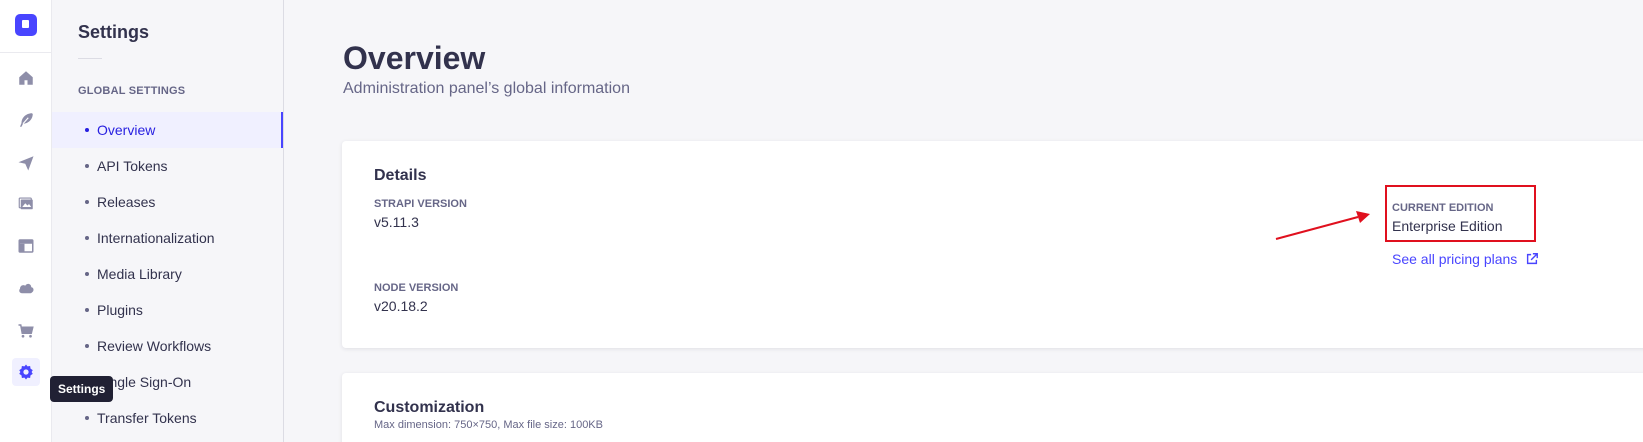 Image resolution: width=1643 pixels, height=442 pixels. I want to click on pricing-link-label: See all pricing plans, so click(1455, 259).